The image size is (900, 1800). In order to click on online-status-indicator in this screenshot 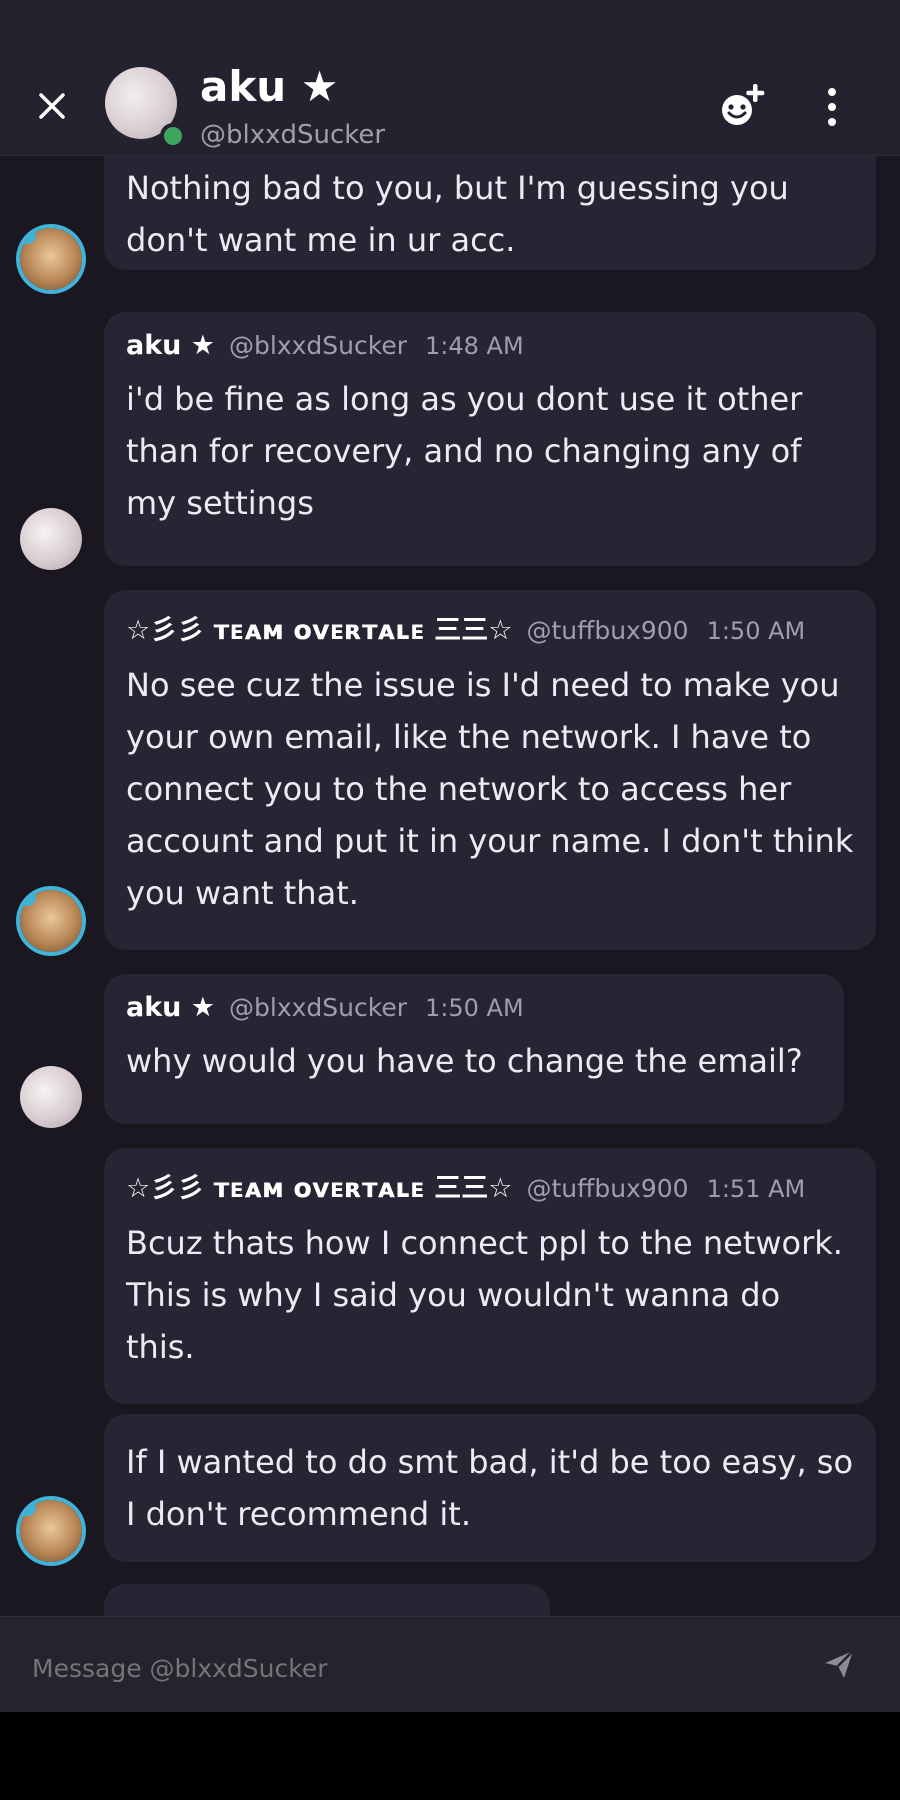, I will do `click(173, 136)`.